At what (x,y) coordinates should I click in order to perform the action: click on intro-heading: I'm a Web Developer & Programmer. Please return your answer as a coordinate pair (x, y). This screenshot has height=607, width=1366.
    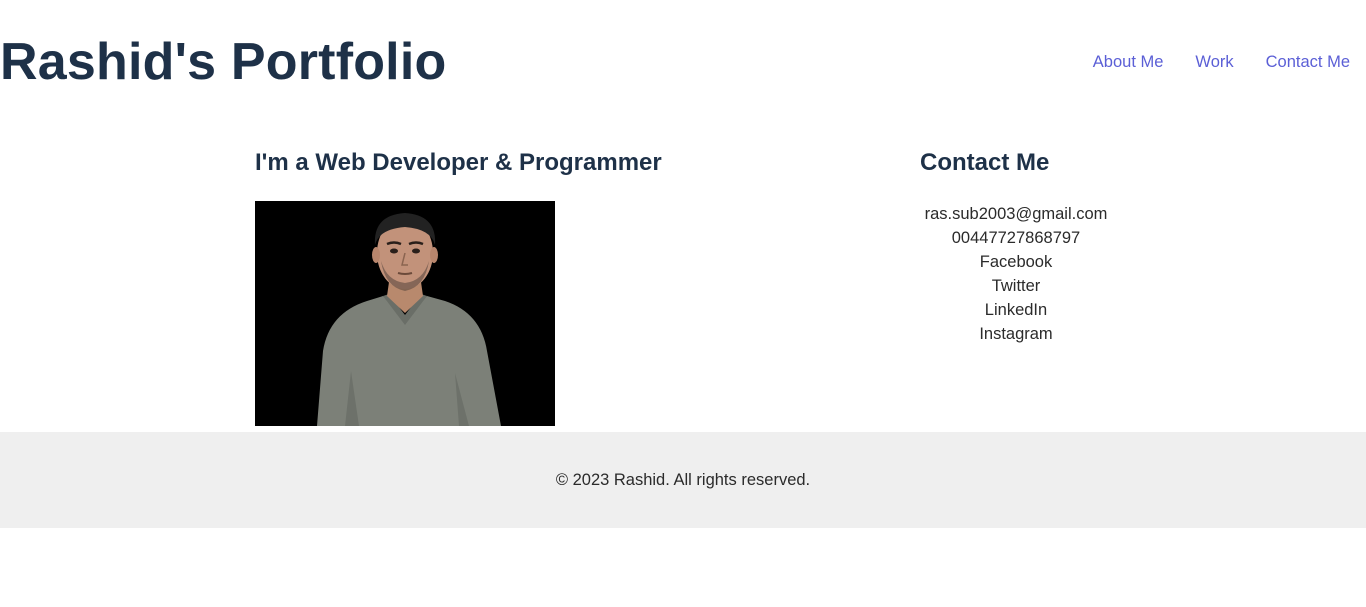
    Looking at the image, I should click on (458, 162).